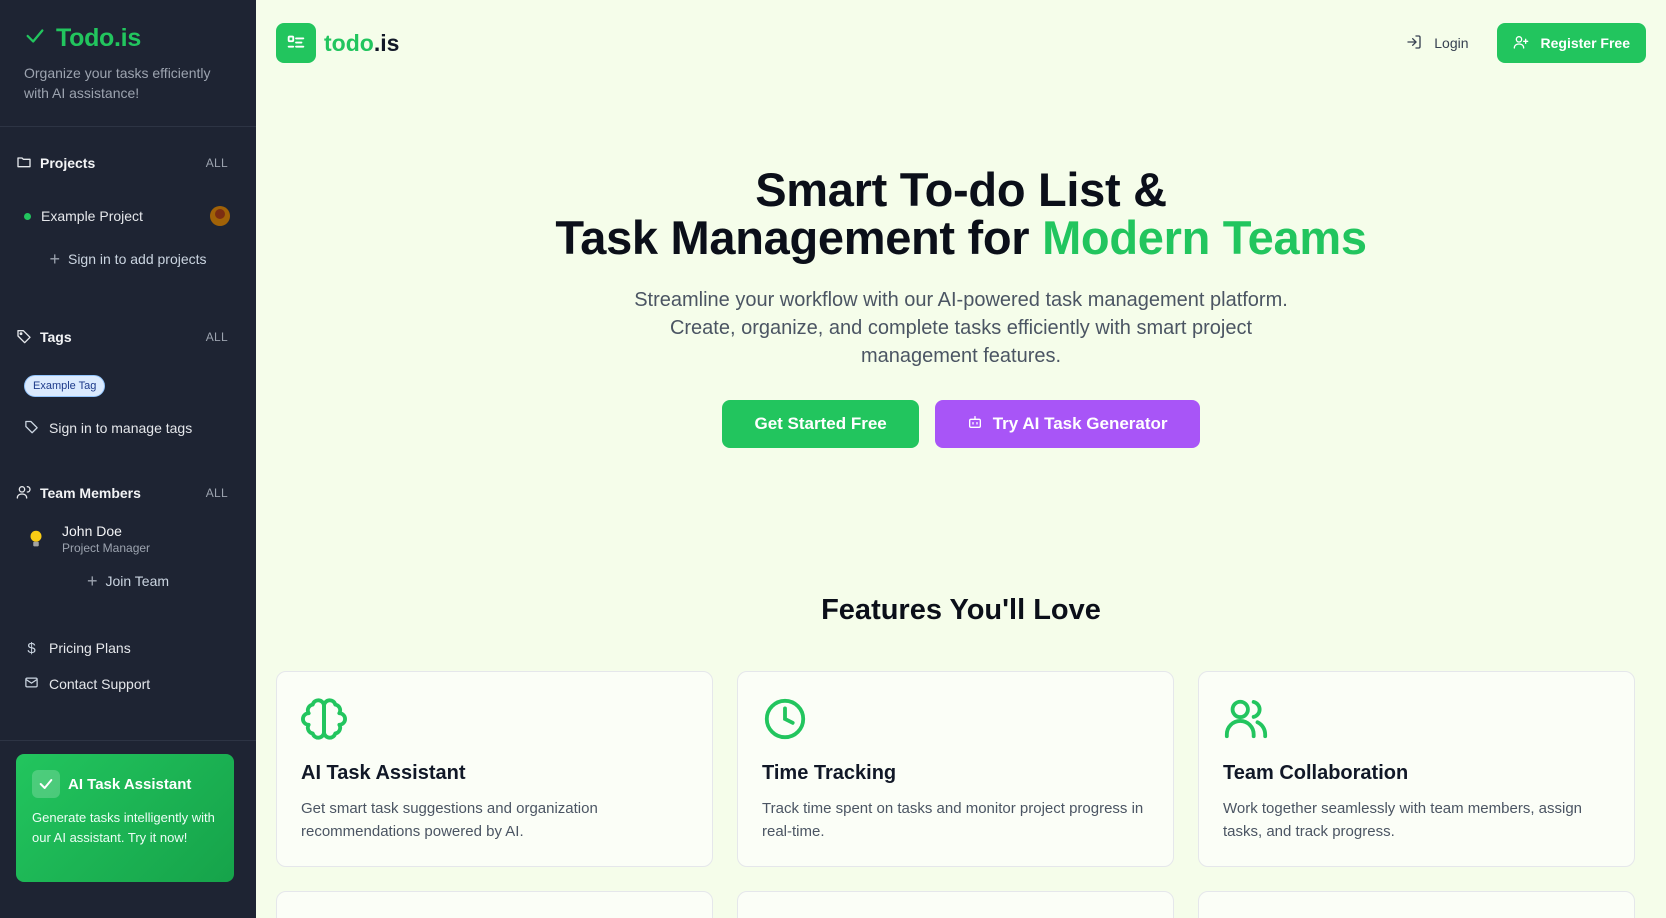  Describe the element at coordinates (1585, 43) in the screenshot. I see `register-label: Register Free` at that location.